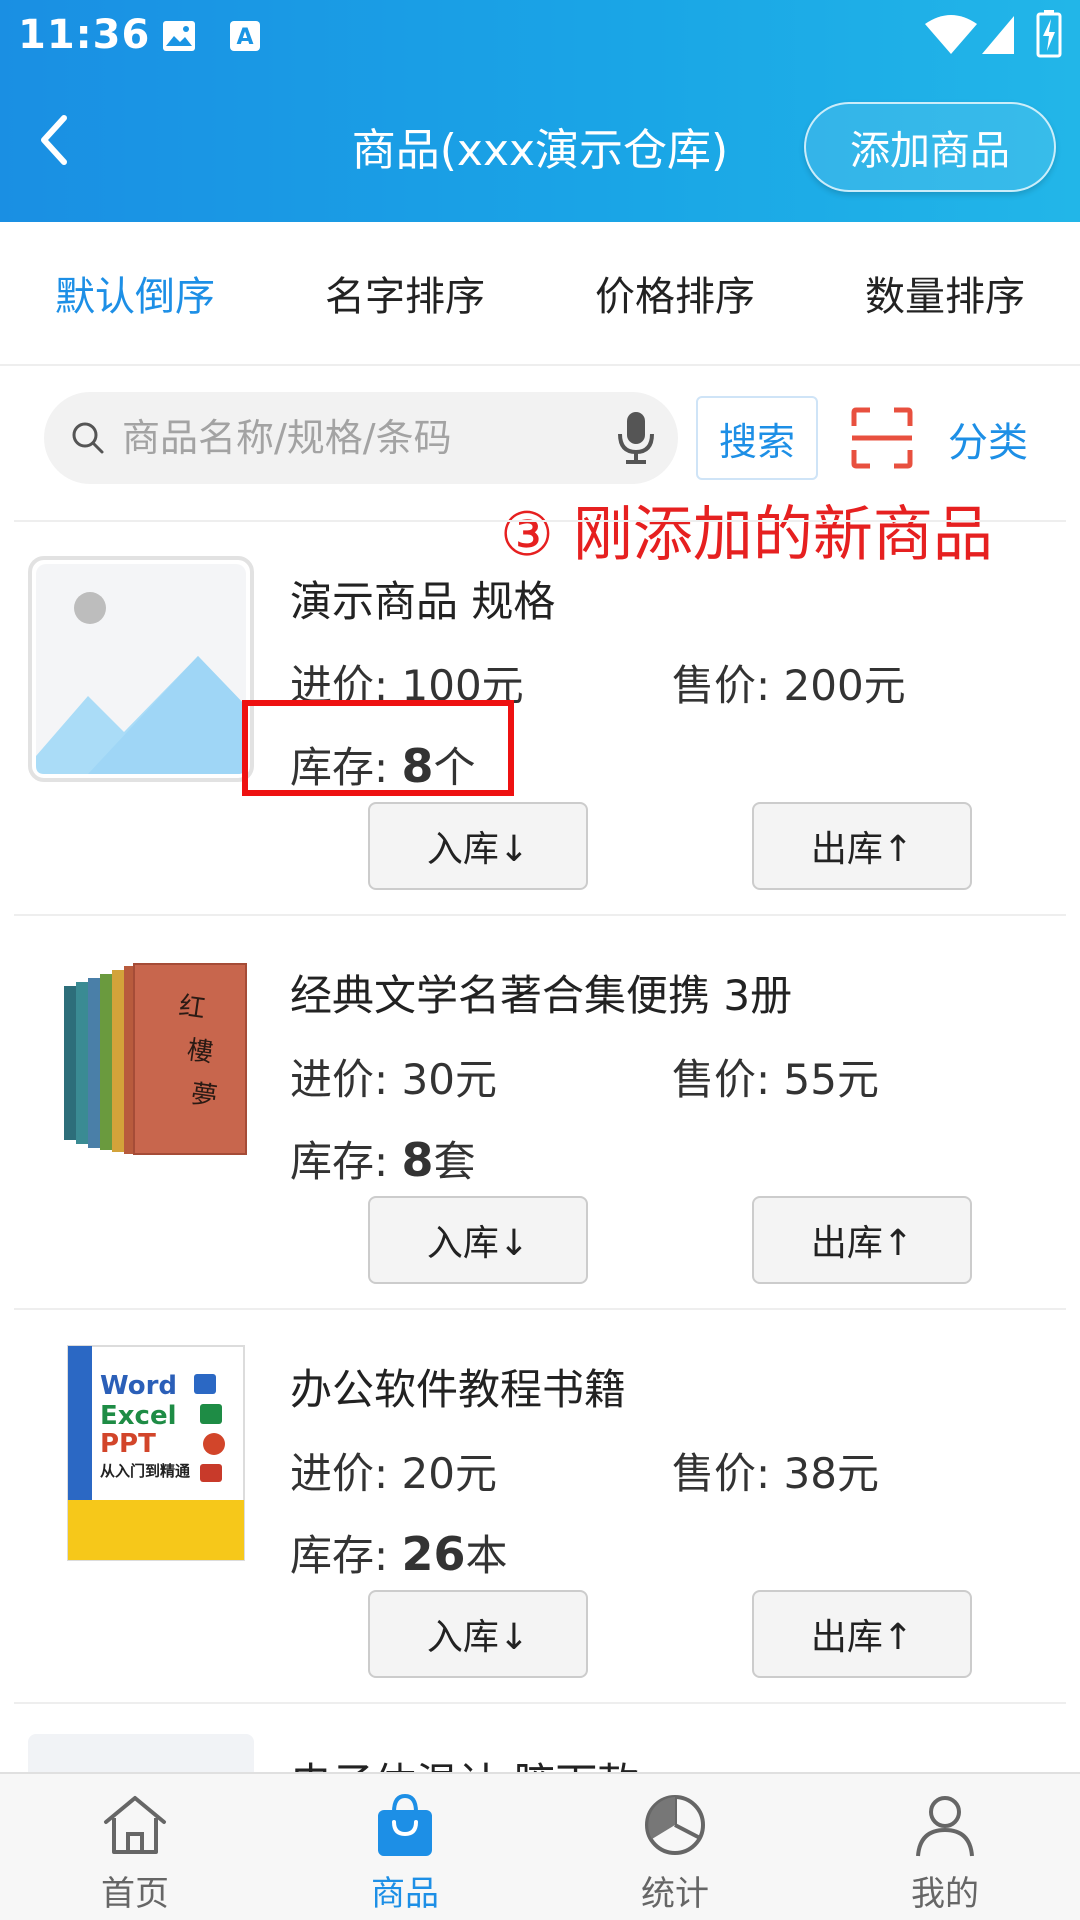 Image resolution: width=1080 pixels, height=1920 pixels. Describe the element at coordinates (775, 1079) in the screenshot. I see `product-sale-price: 售价: 55元` at that location.